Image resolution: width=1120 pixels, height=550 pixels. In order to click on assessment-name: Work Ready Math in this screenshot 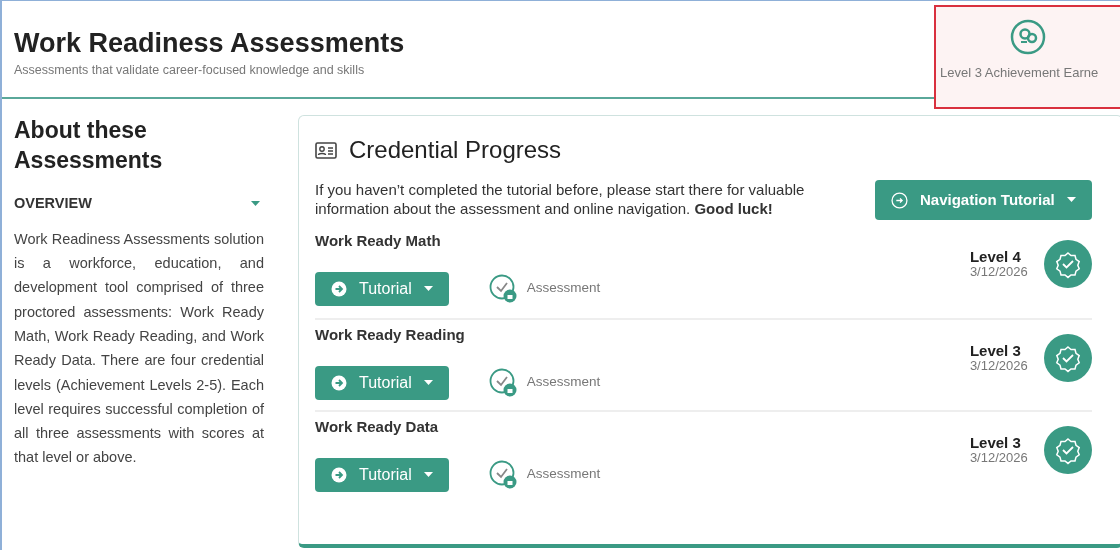, I will do `click(378, 241)`.